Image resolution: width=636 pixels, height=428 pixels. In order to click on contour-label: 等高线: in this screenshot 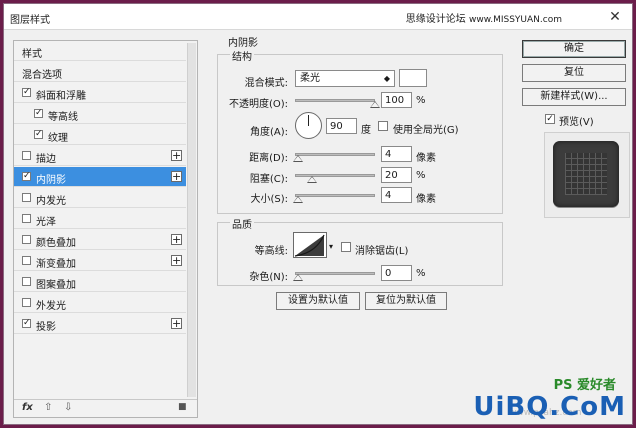, I will do `click(271, 251)`.